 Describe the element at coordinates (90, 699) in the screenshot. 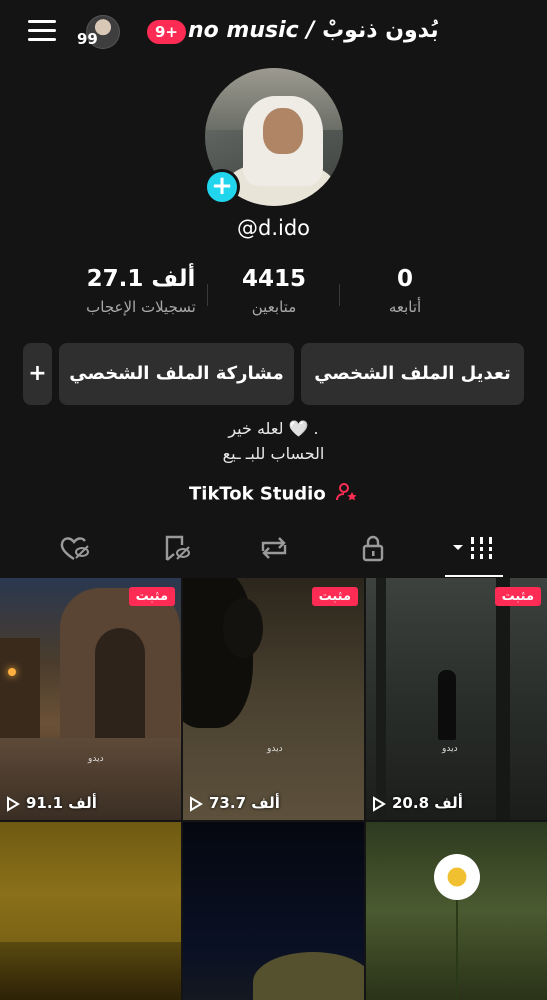

I see `video-tile: ديدو مثبت 91.1 ألف` at that location.